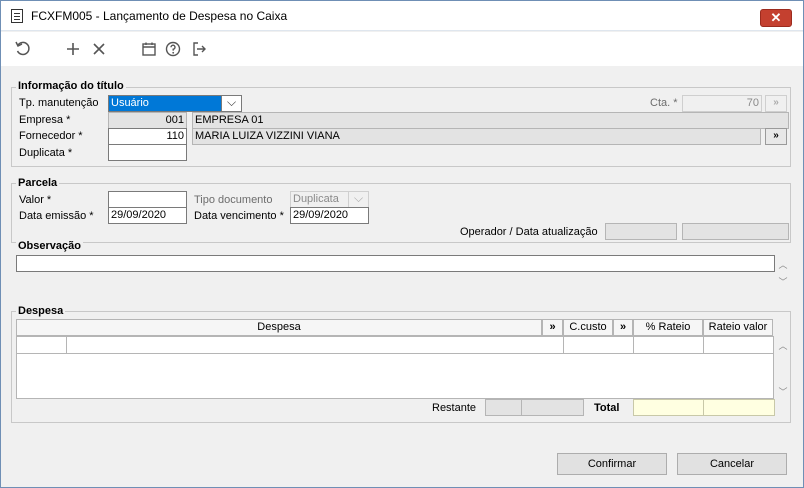 The height and width of the screenshot is (488, 804). Describe the element at coordinates (59, 103) in the screenshot. I see `tp-manutencao-label: Tp. manutenção` at that location.